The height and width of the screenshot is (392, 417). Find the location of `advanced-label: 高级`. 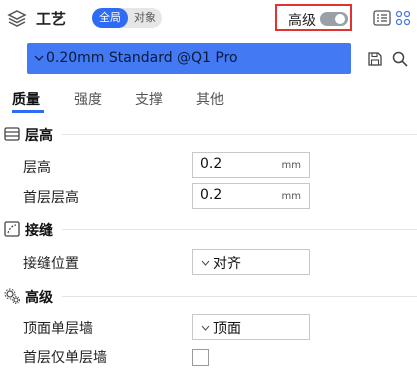

advanced-label: 高级 is located at coordinates (302, 21).